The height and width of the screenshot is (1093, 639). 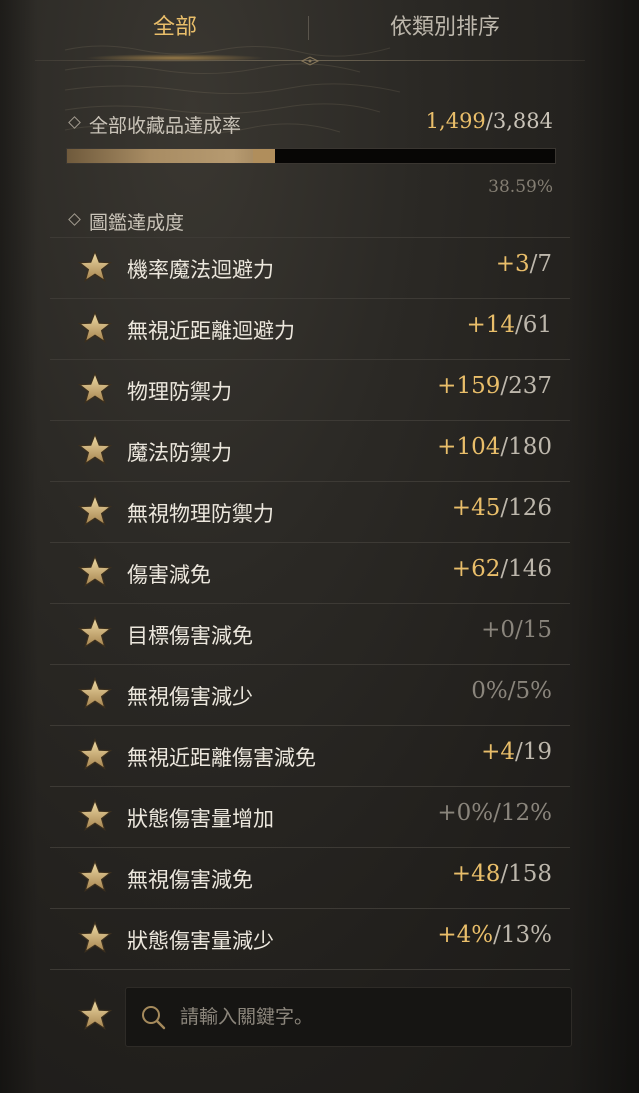 What do you see at coordinates (498, 752) in the screenshot?
I see `stat-current: +4` at bounding box center [498, 752].